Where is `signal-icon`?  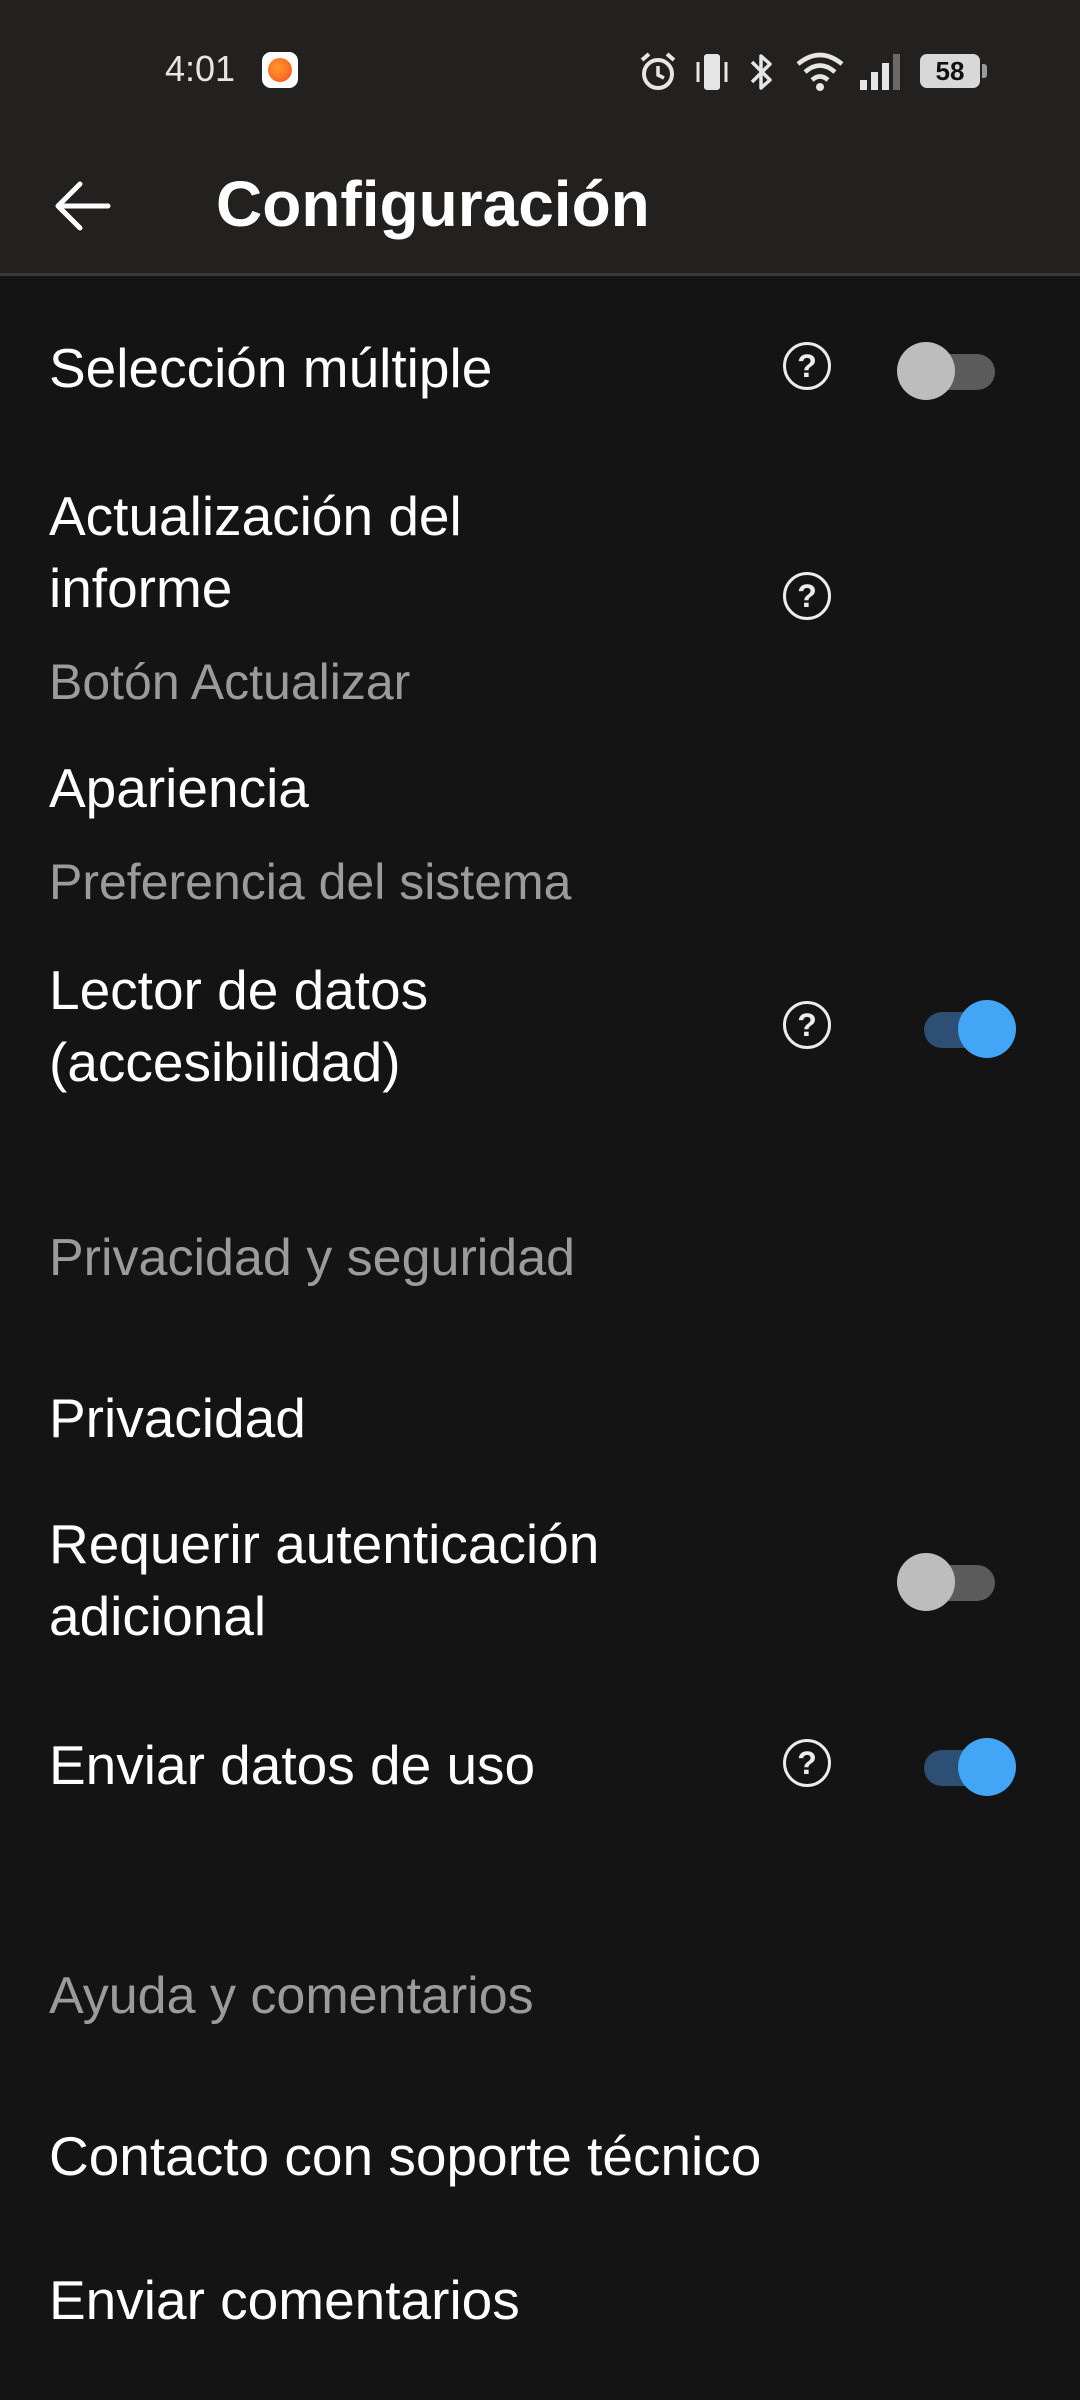 signal-icon is located at coordinates (880, 72).